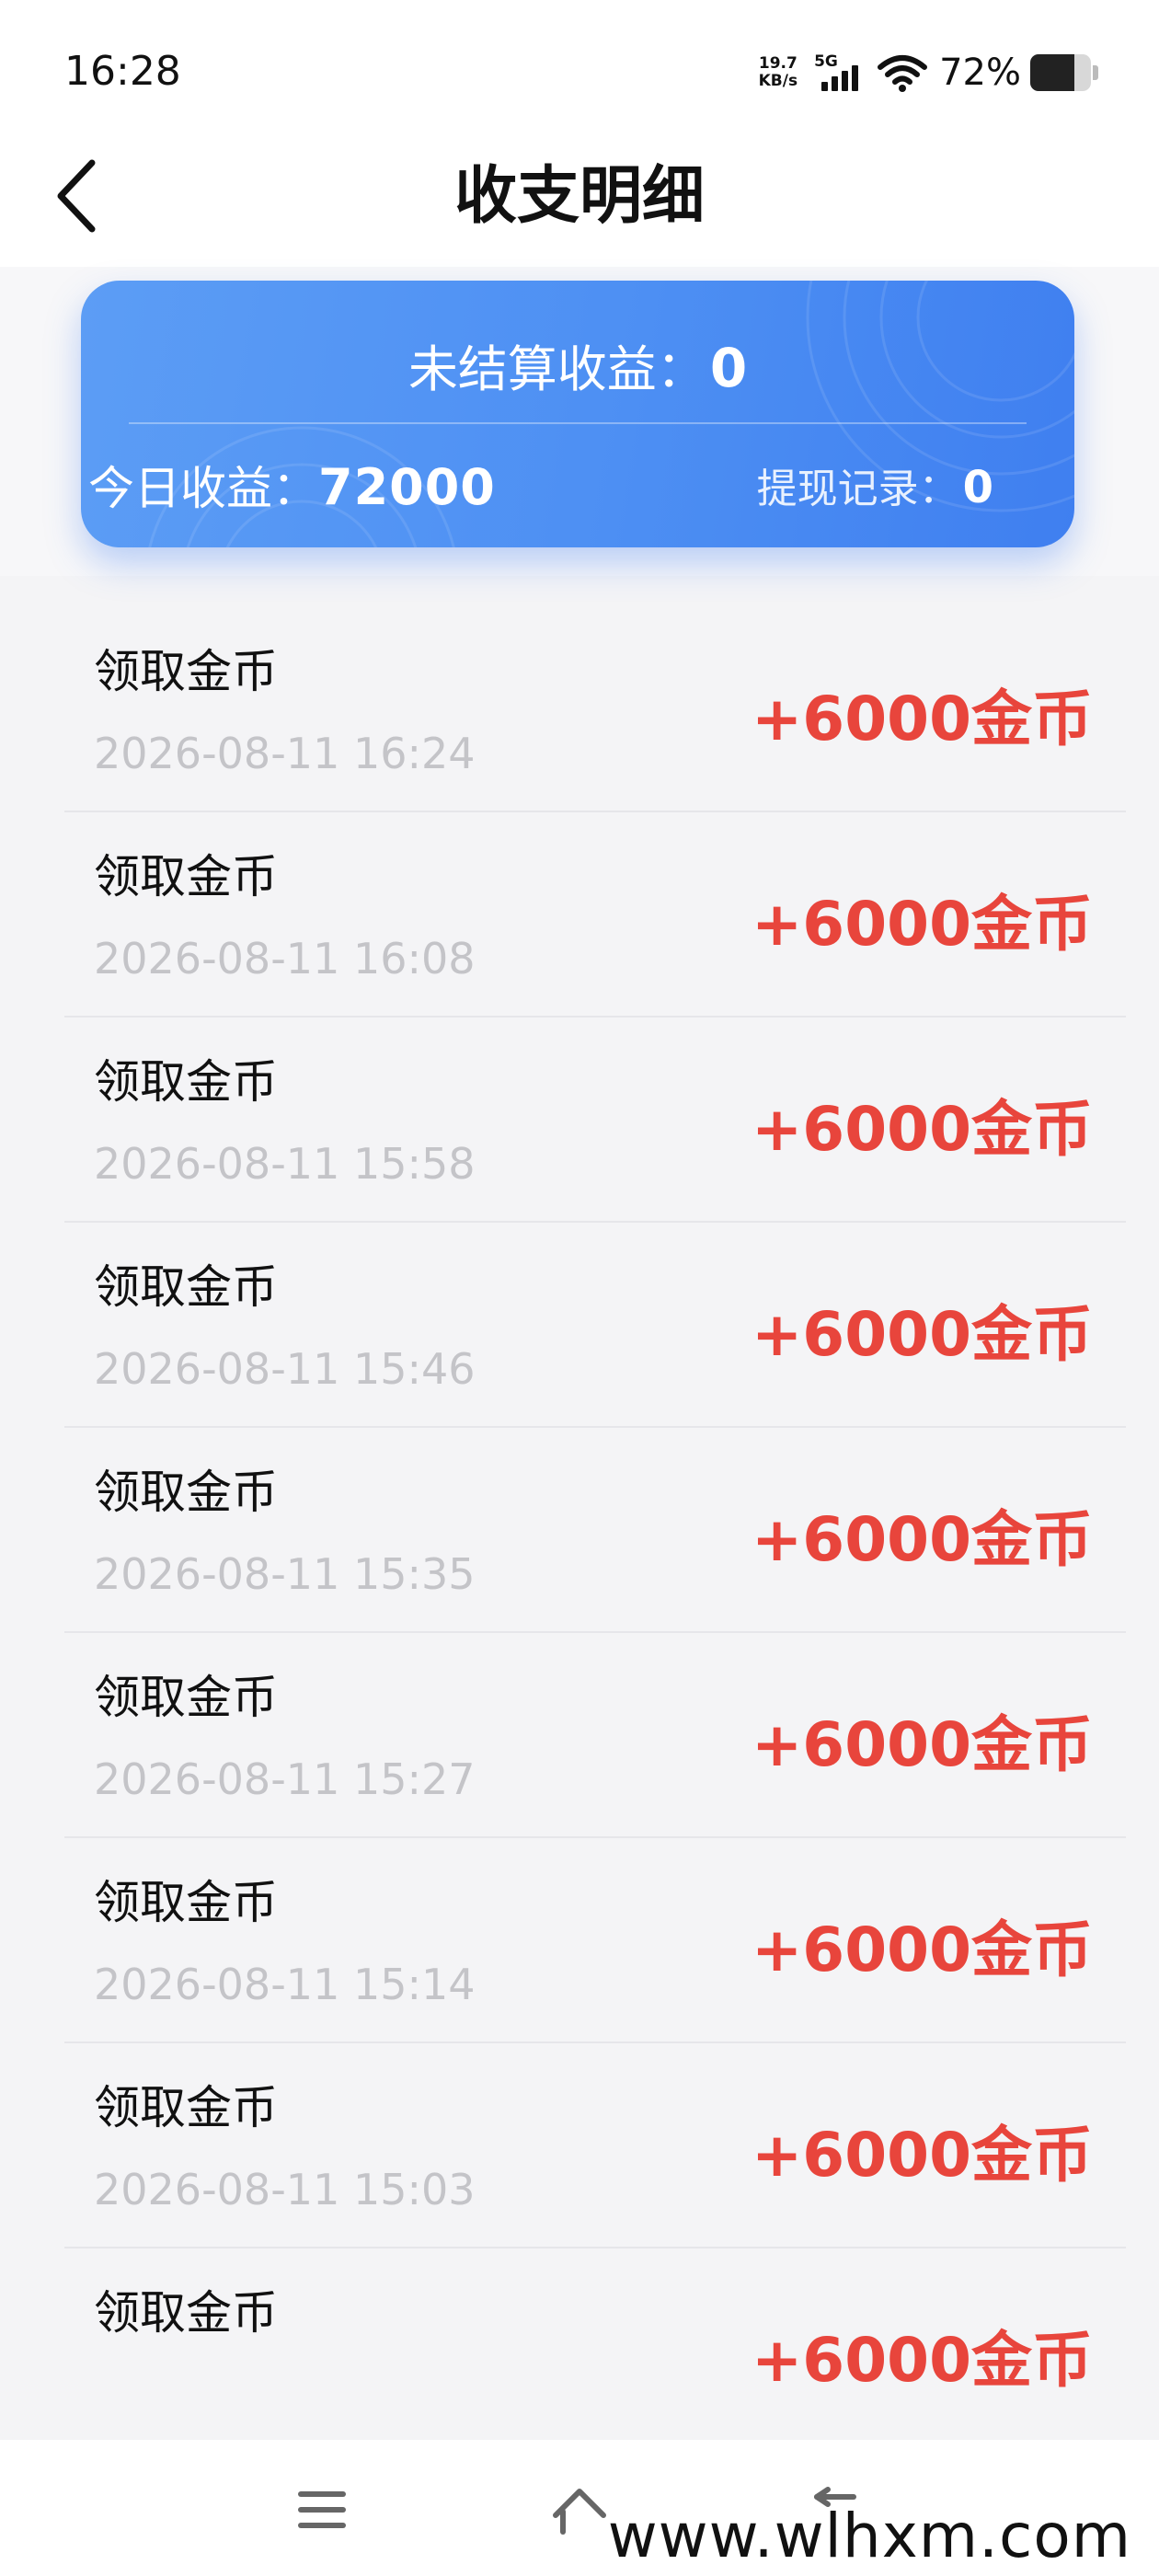  What do you see at coordinates (285, 753) in the screenshot?
I see `item-time: 2026-08-11 16:24` at bounding box center [285, 753].